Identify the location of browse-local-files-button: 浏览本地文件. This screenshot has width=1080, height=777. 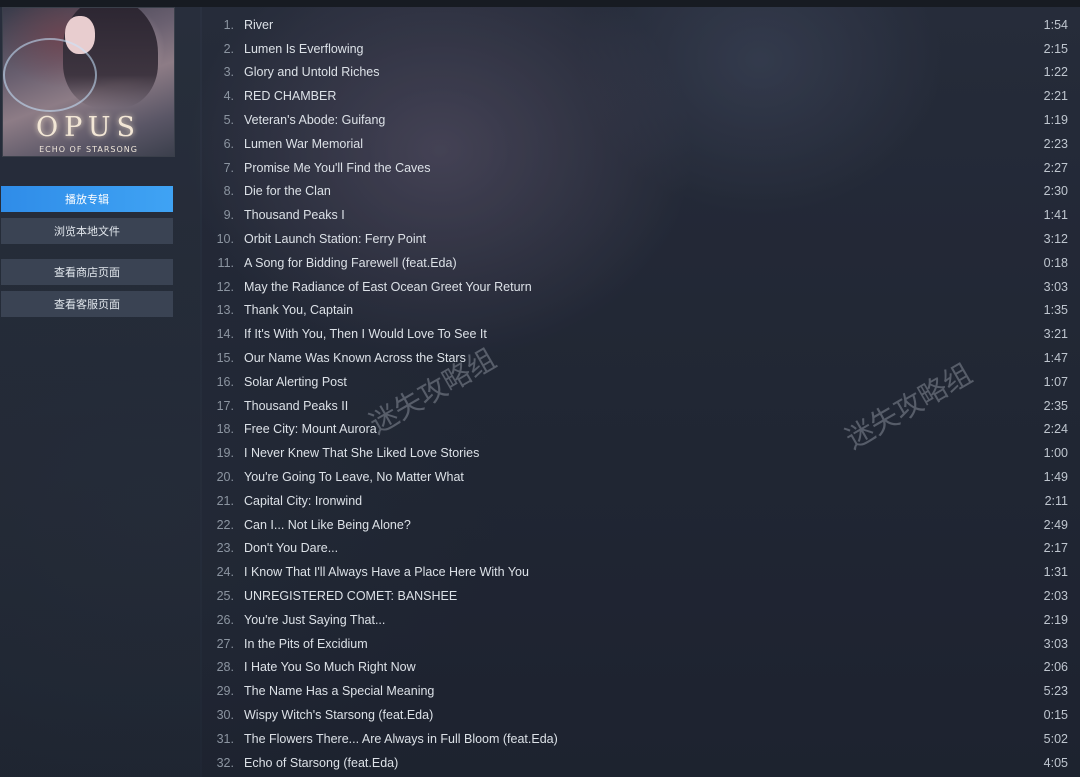
(87, 231).